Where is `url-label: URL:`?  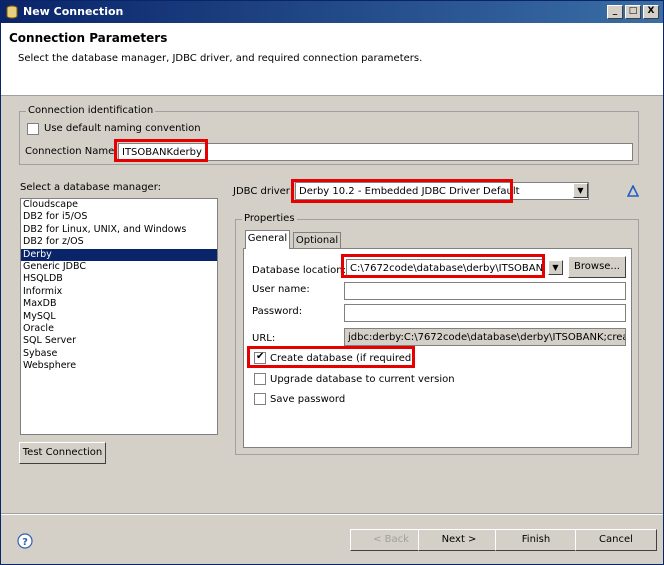 url-label: URL: is located at coordinates (264, 338).